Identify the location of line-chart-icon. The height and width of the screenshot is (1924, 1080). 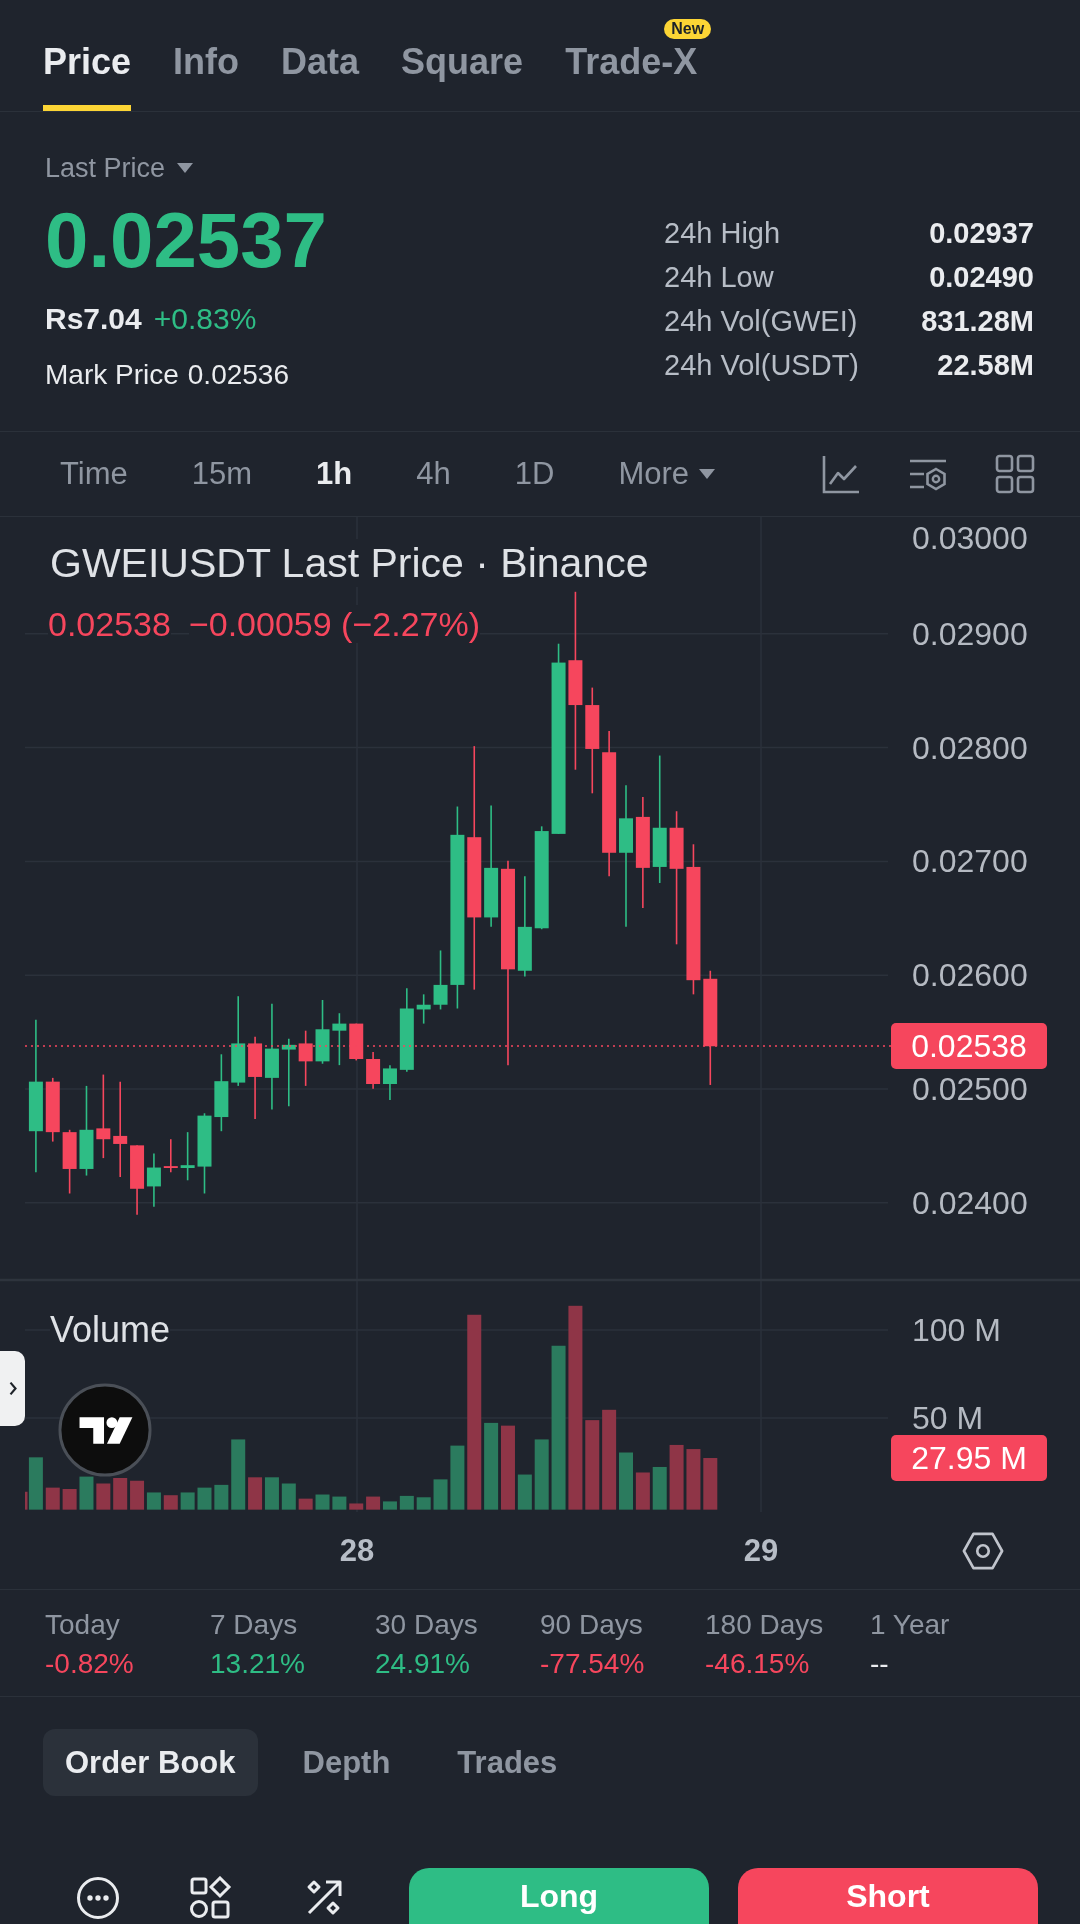
(841, 474).